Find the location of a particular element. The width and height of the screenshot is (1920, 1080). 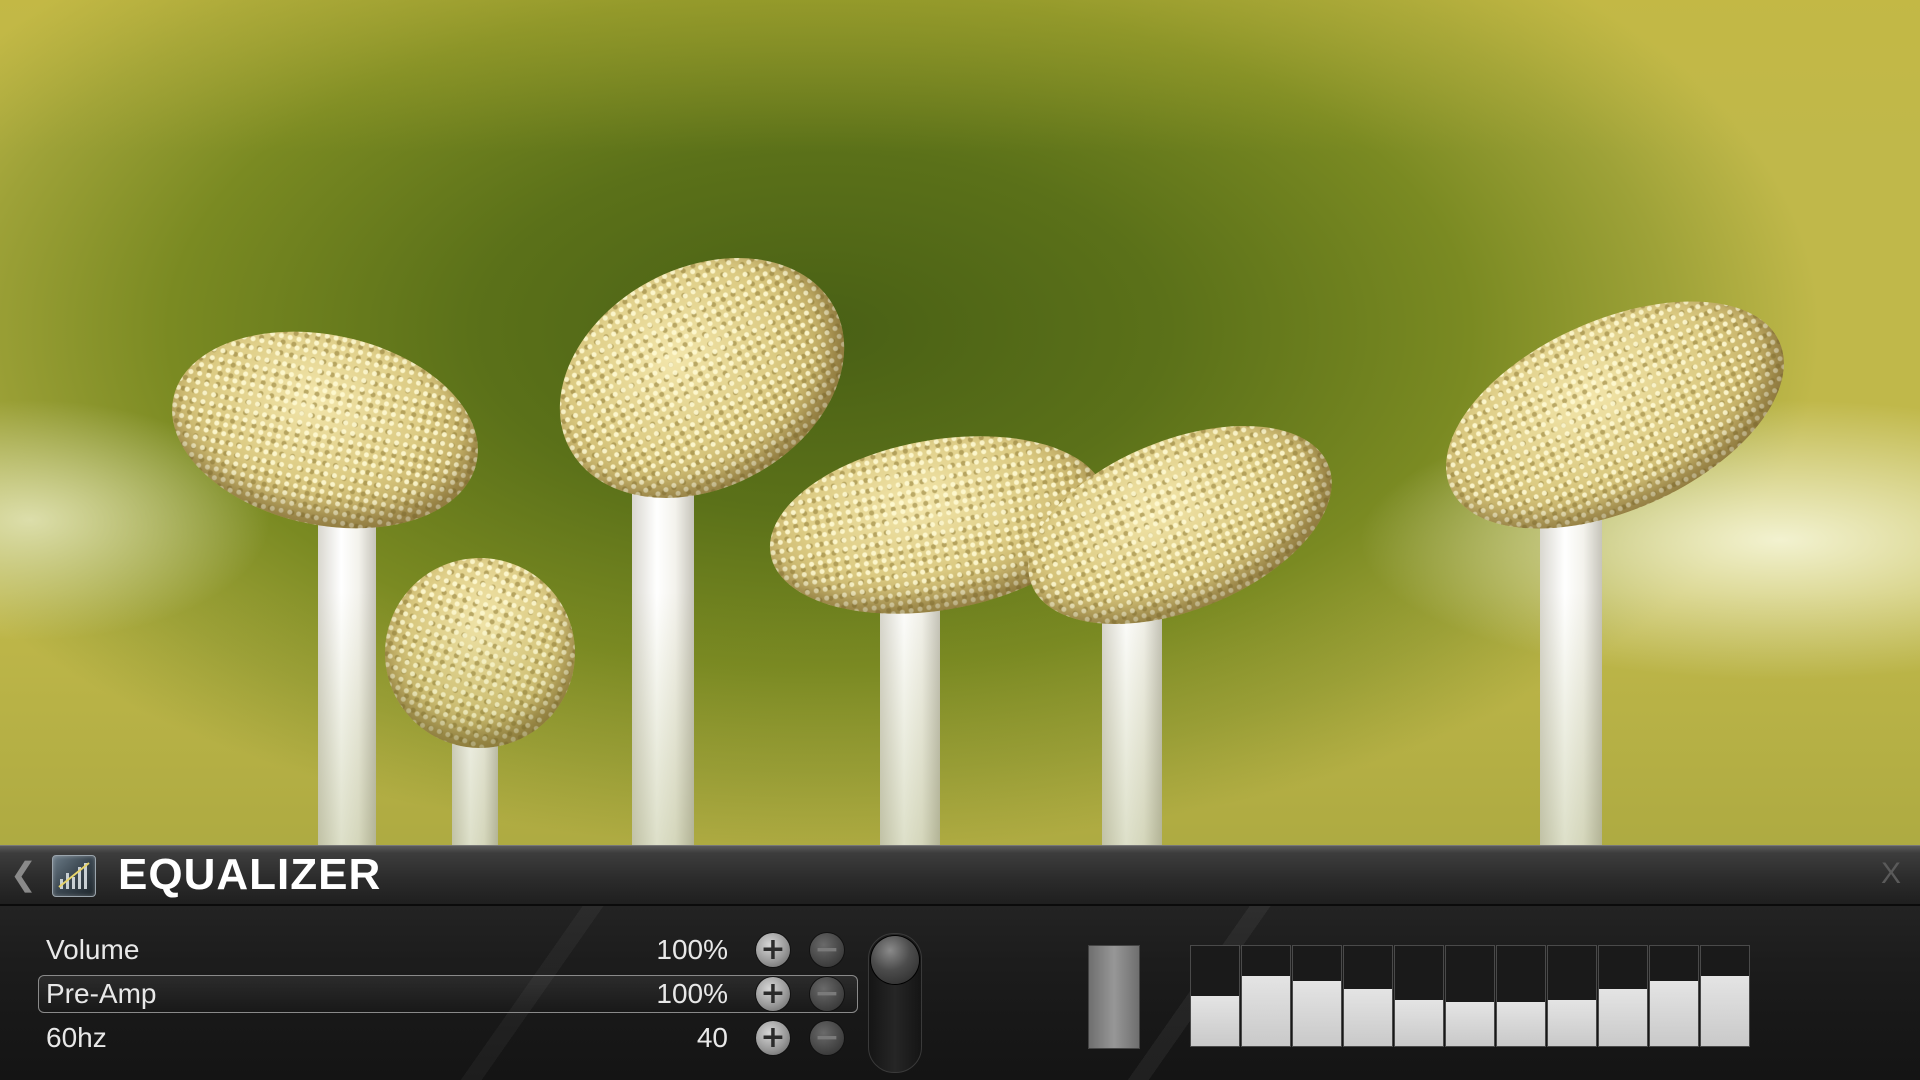

panel-title: EQUALIZER is located at coordinates (250, 874).